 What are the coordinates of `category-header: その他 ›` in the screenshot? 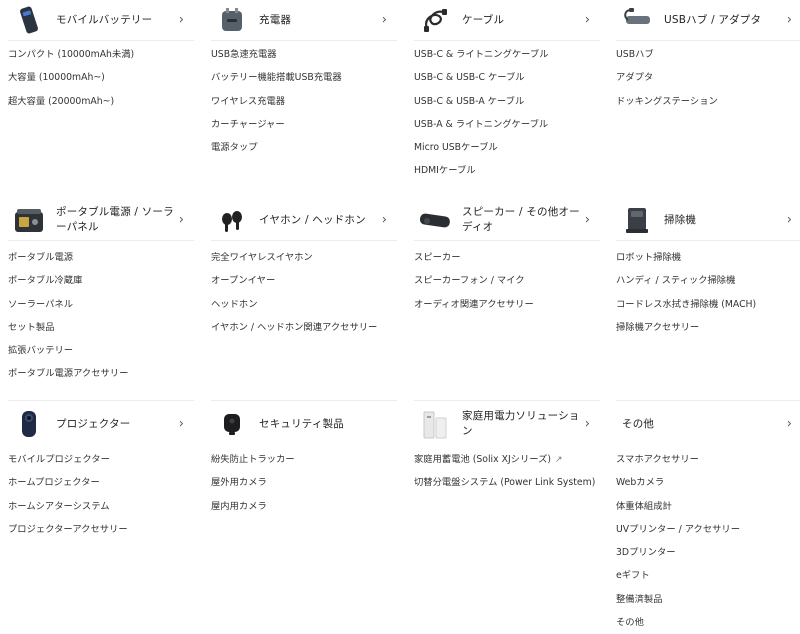 It's located at (708, 424).